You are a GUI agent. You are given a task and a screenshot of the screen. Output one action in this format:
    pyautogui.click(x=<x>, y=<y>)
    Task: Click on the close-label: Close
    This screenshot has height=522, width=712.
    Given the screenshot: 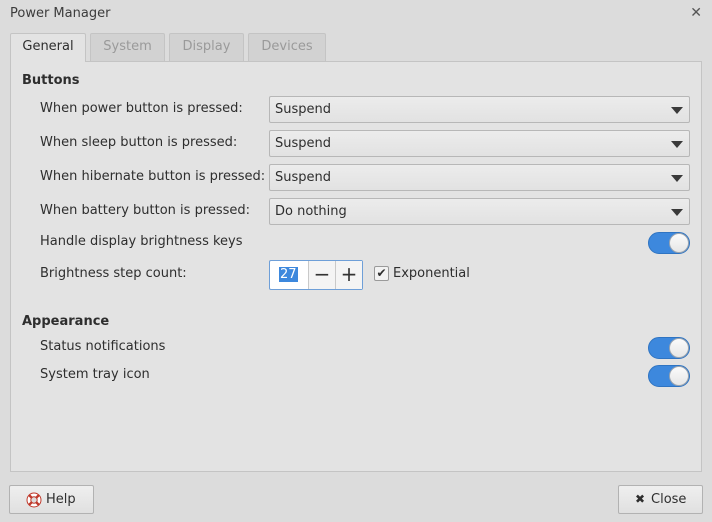 What is the action you would take?
    pyautogui.click(x=669, y=499)
    